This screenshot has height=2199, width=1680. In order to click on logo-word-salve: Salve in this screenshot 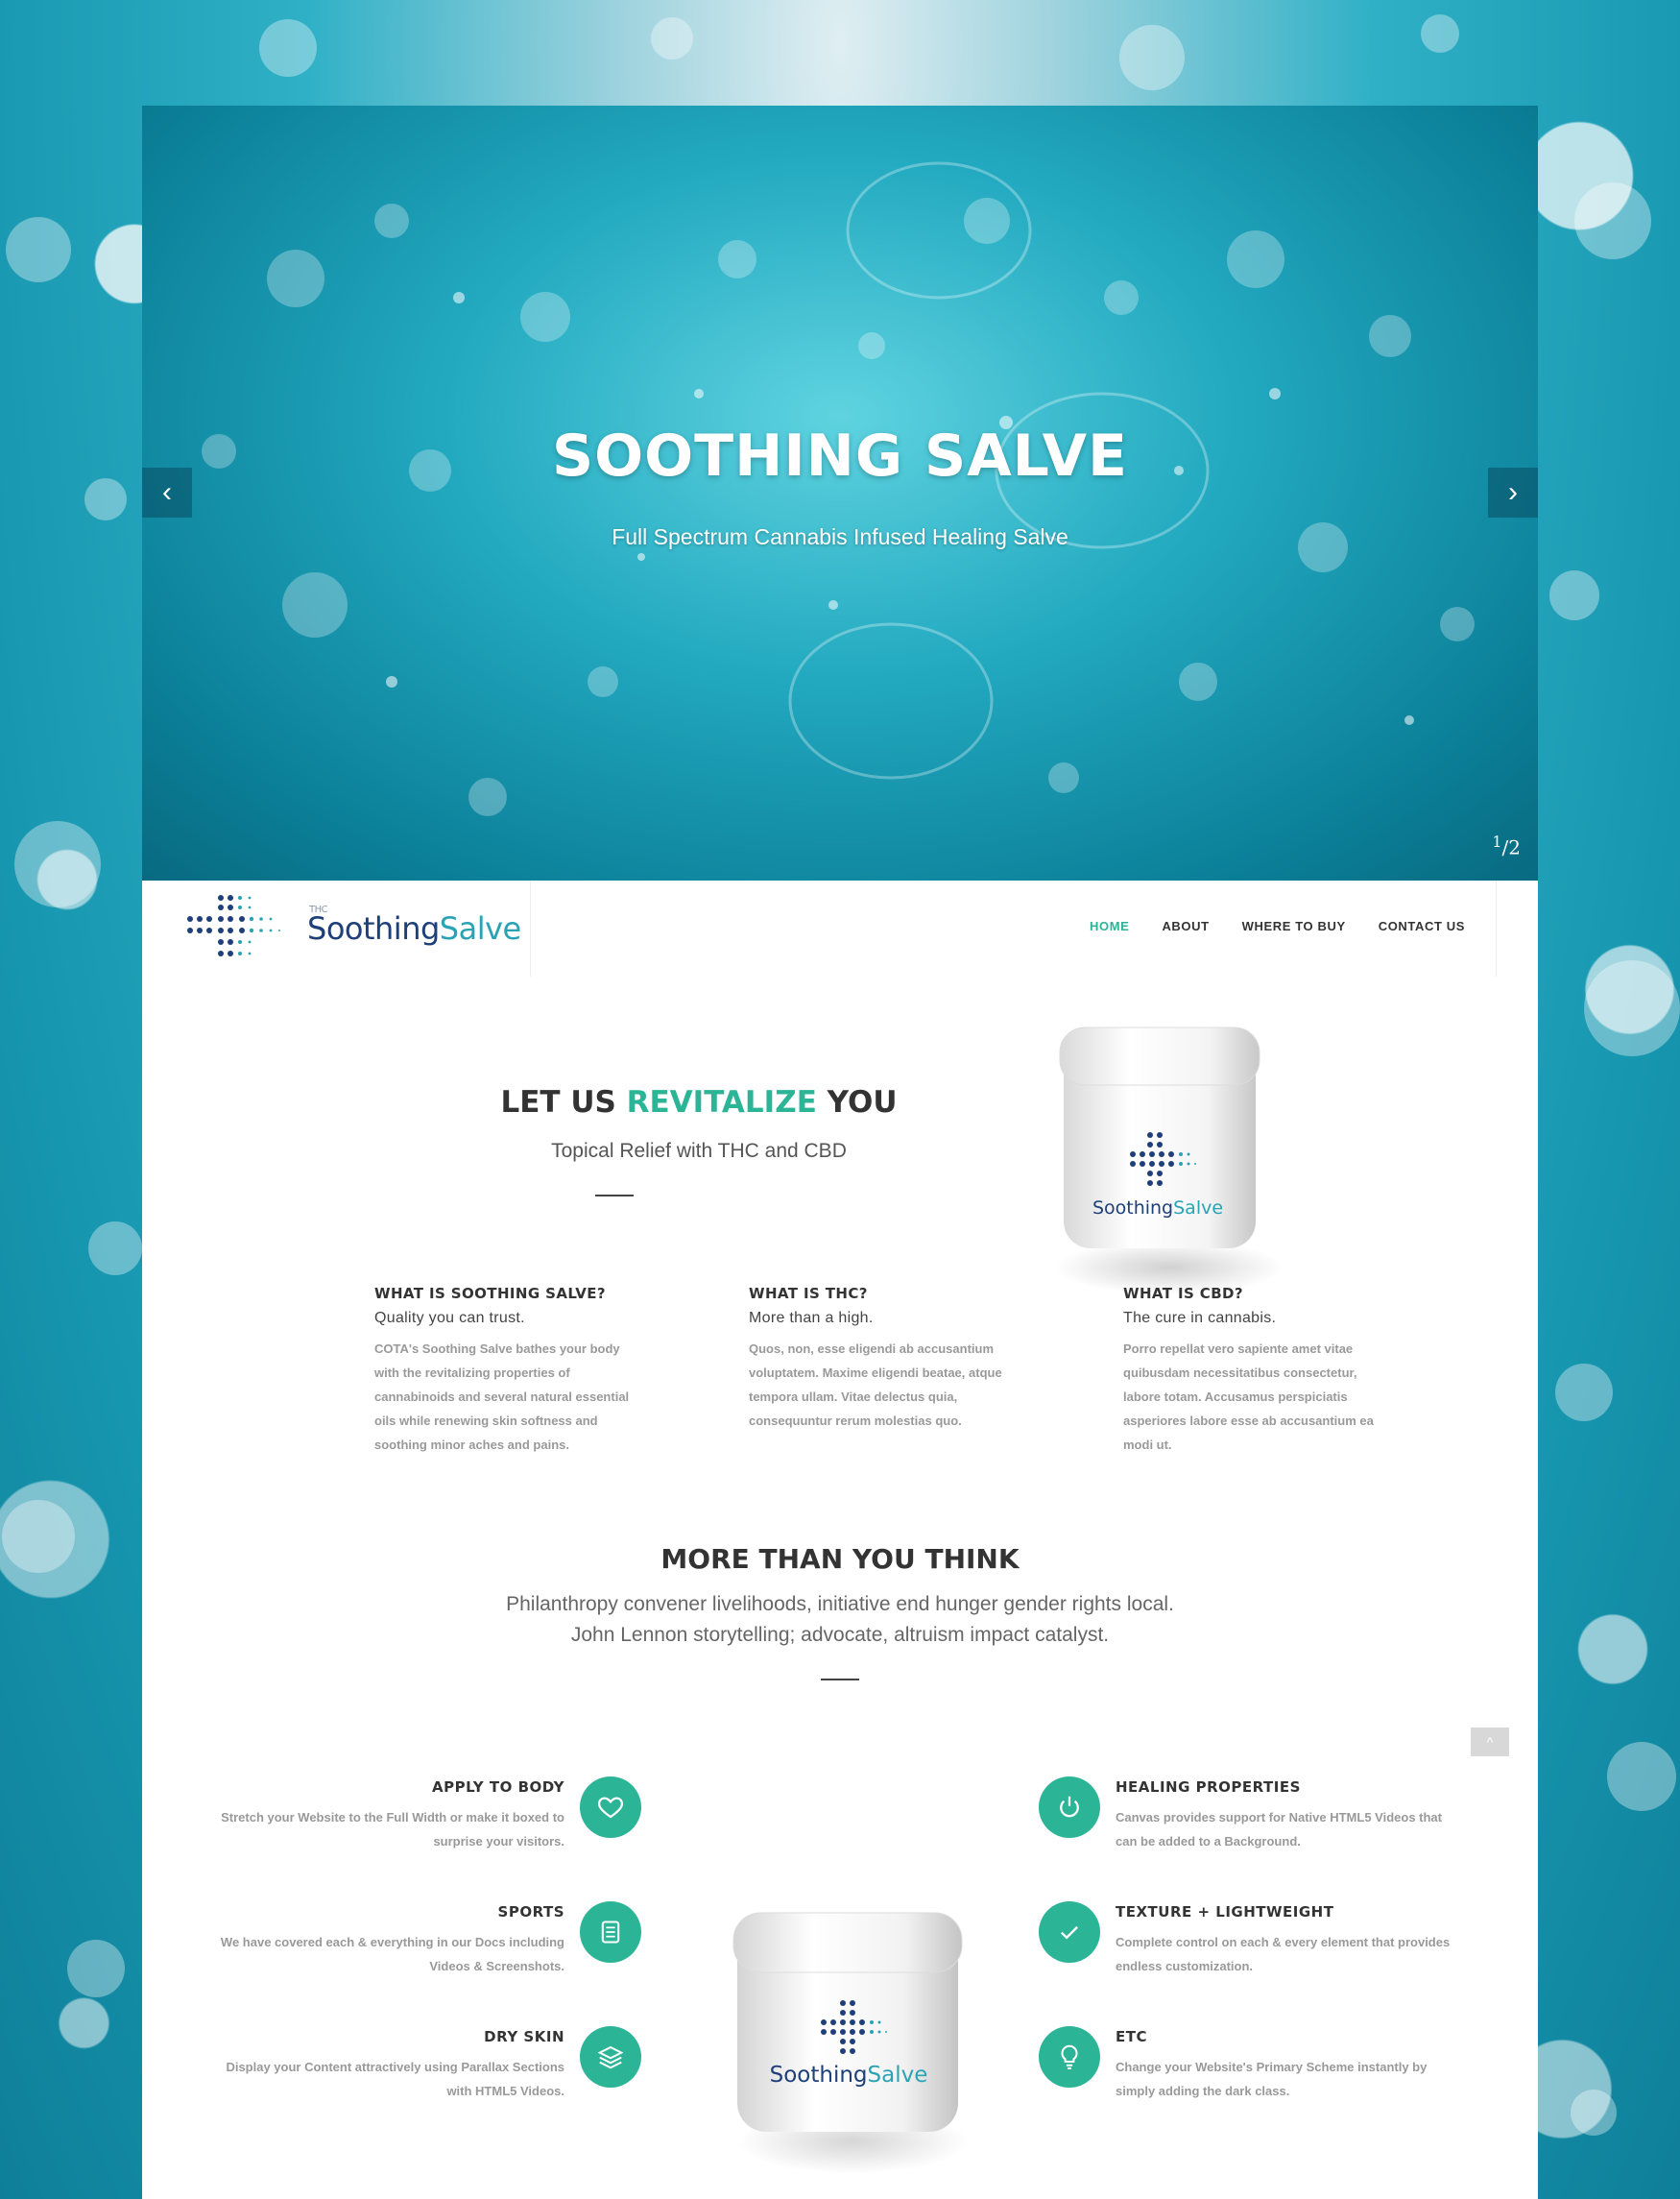, I will do `click(480, 928)`.